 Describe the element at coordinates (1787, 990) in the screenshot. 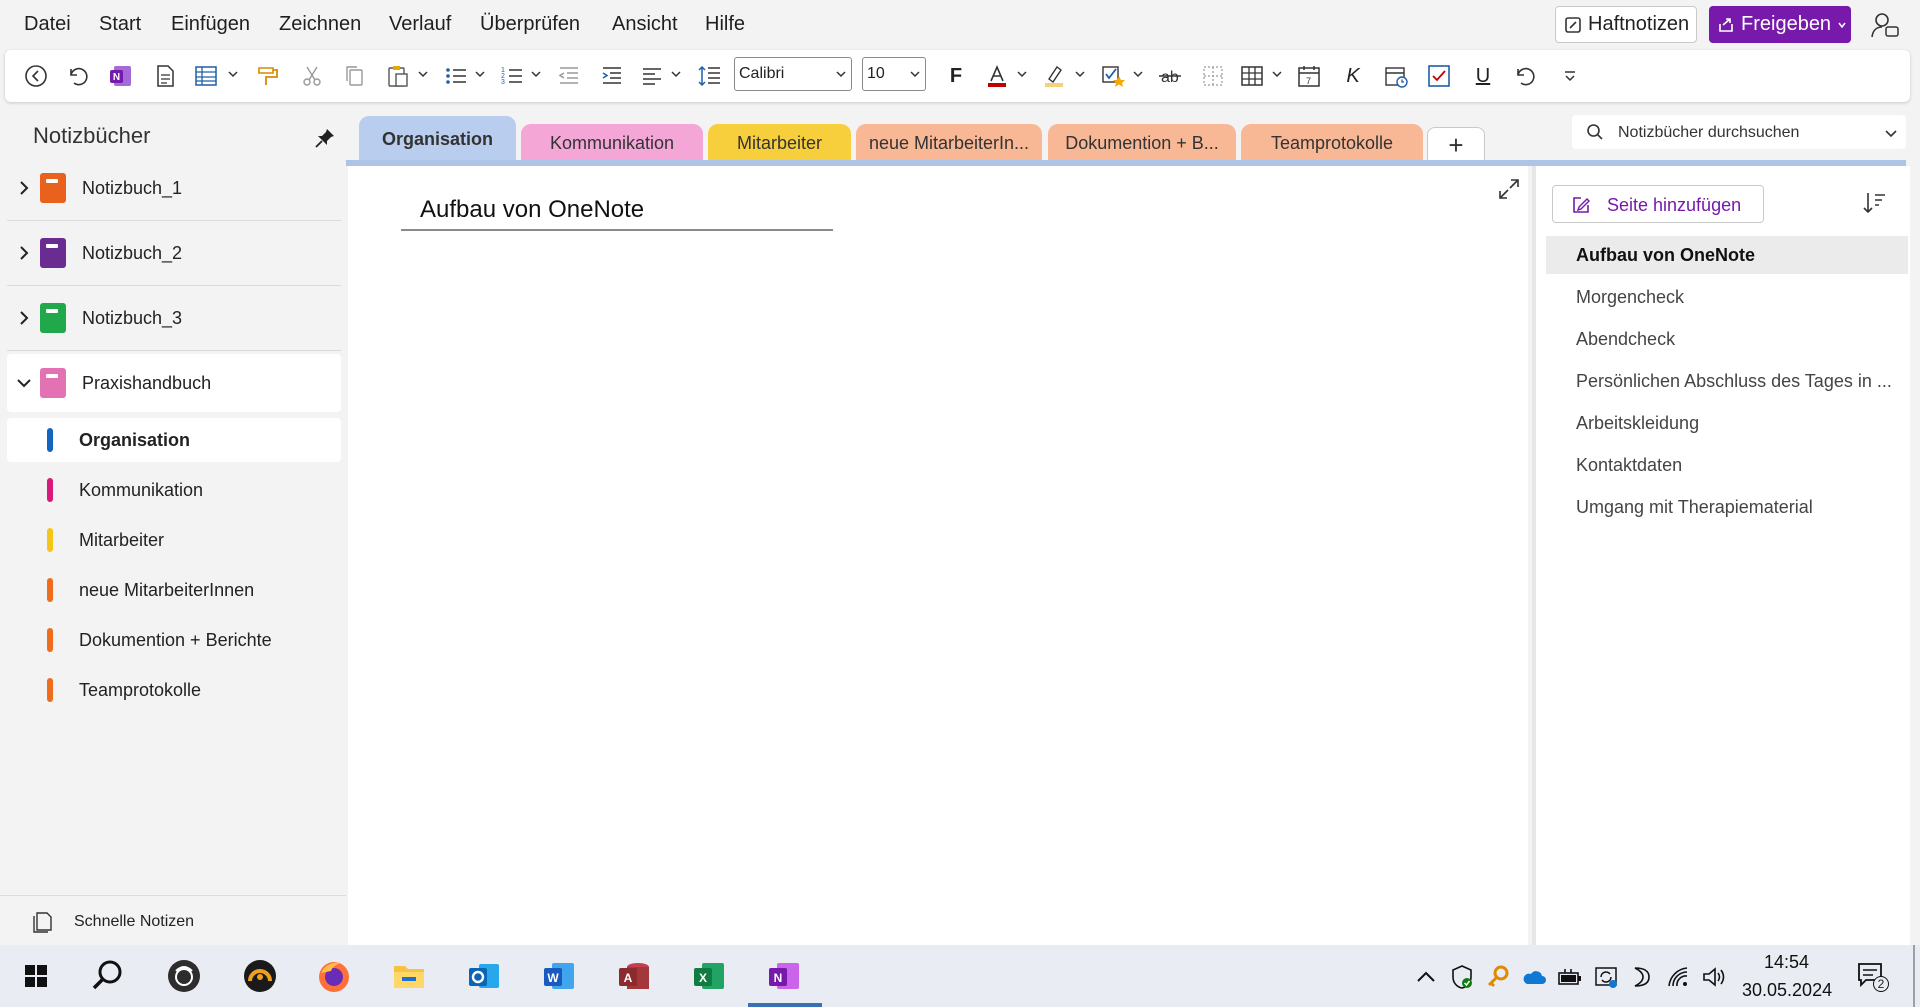

I see `clock-date: 30.05.2024` at that location.